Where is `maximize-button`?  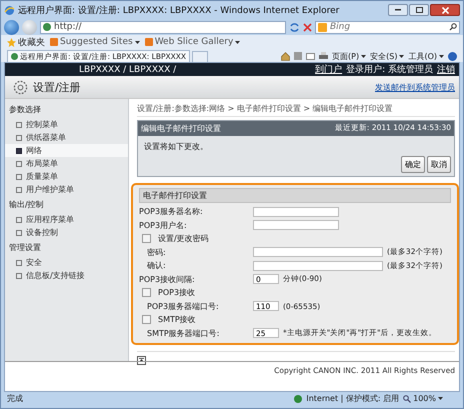 maximize-button is located at coordinates (419, 10).